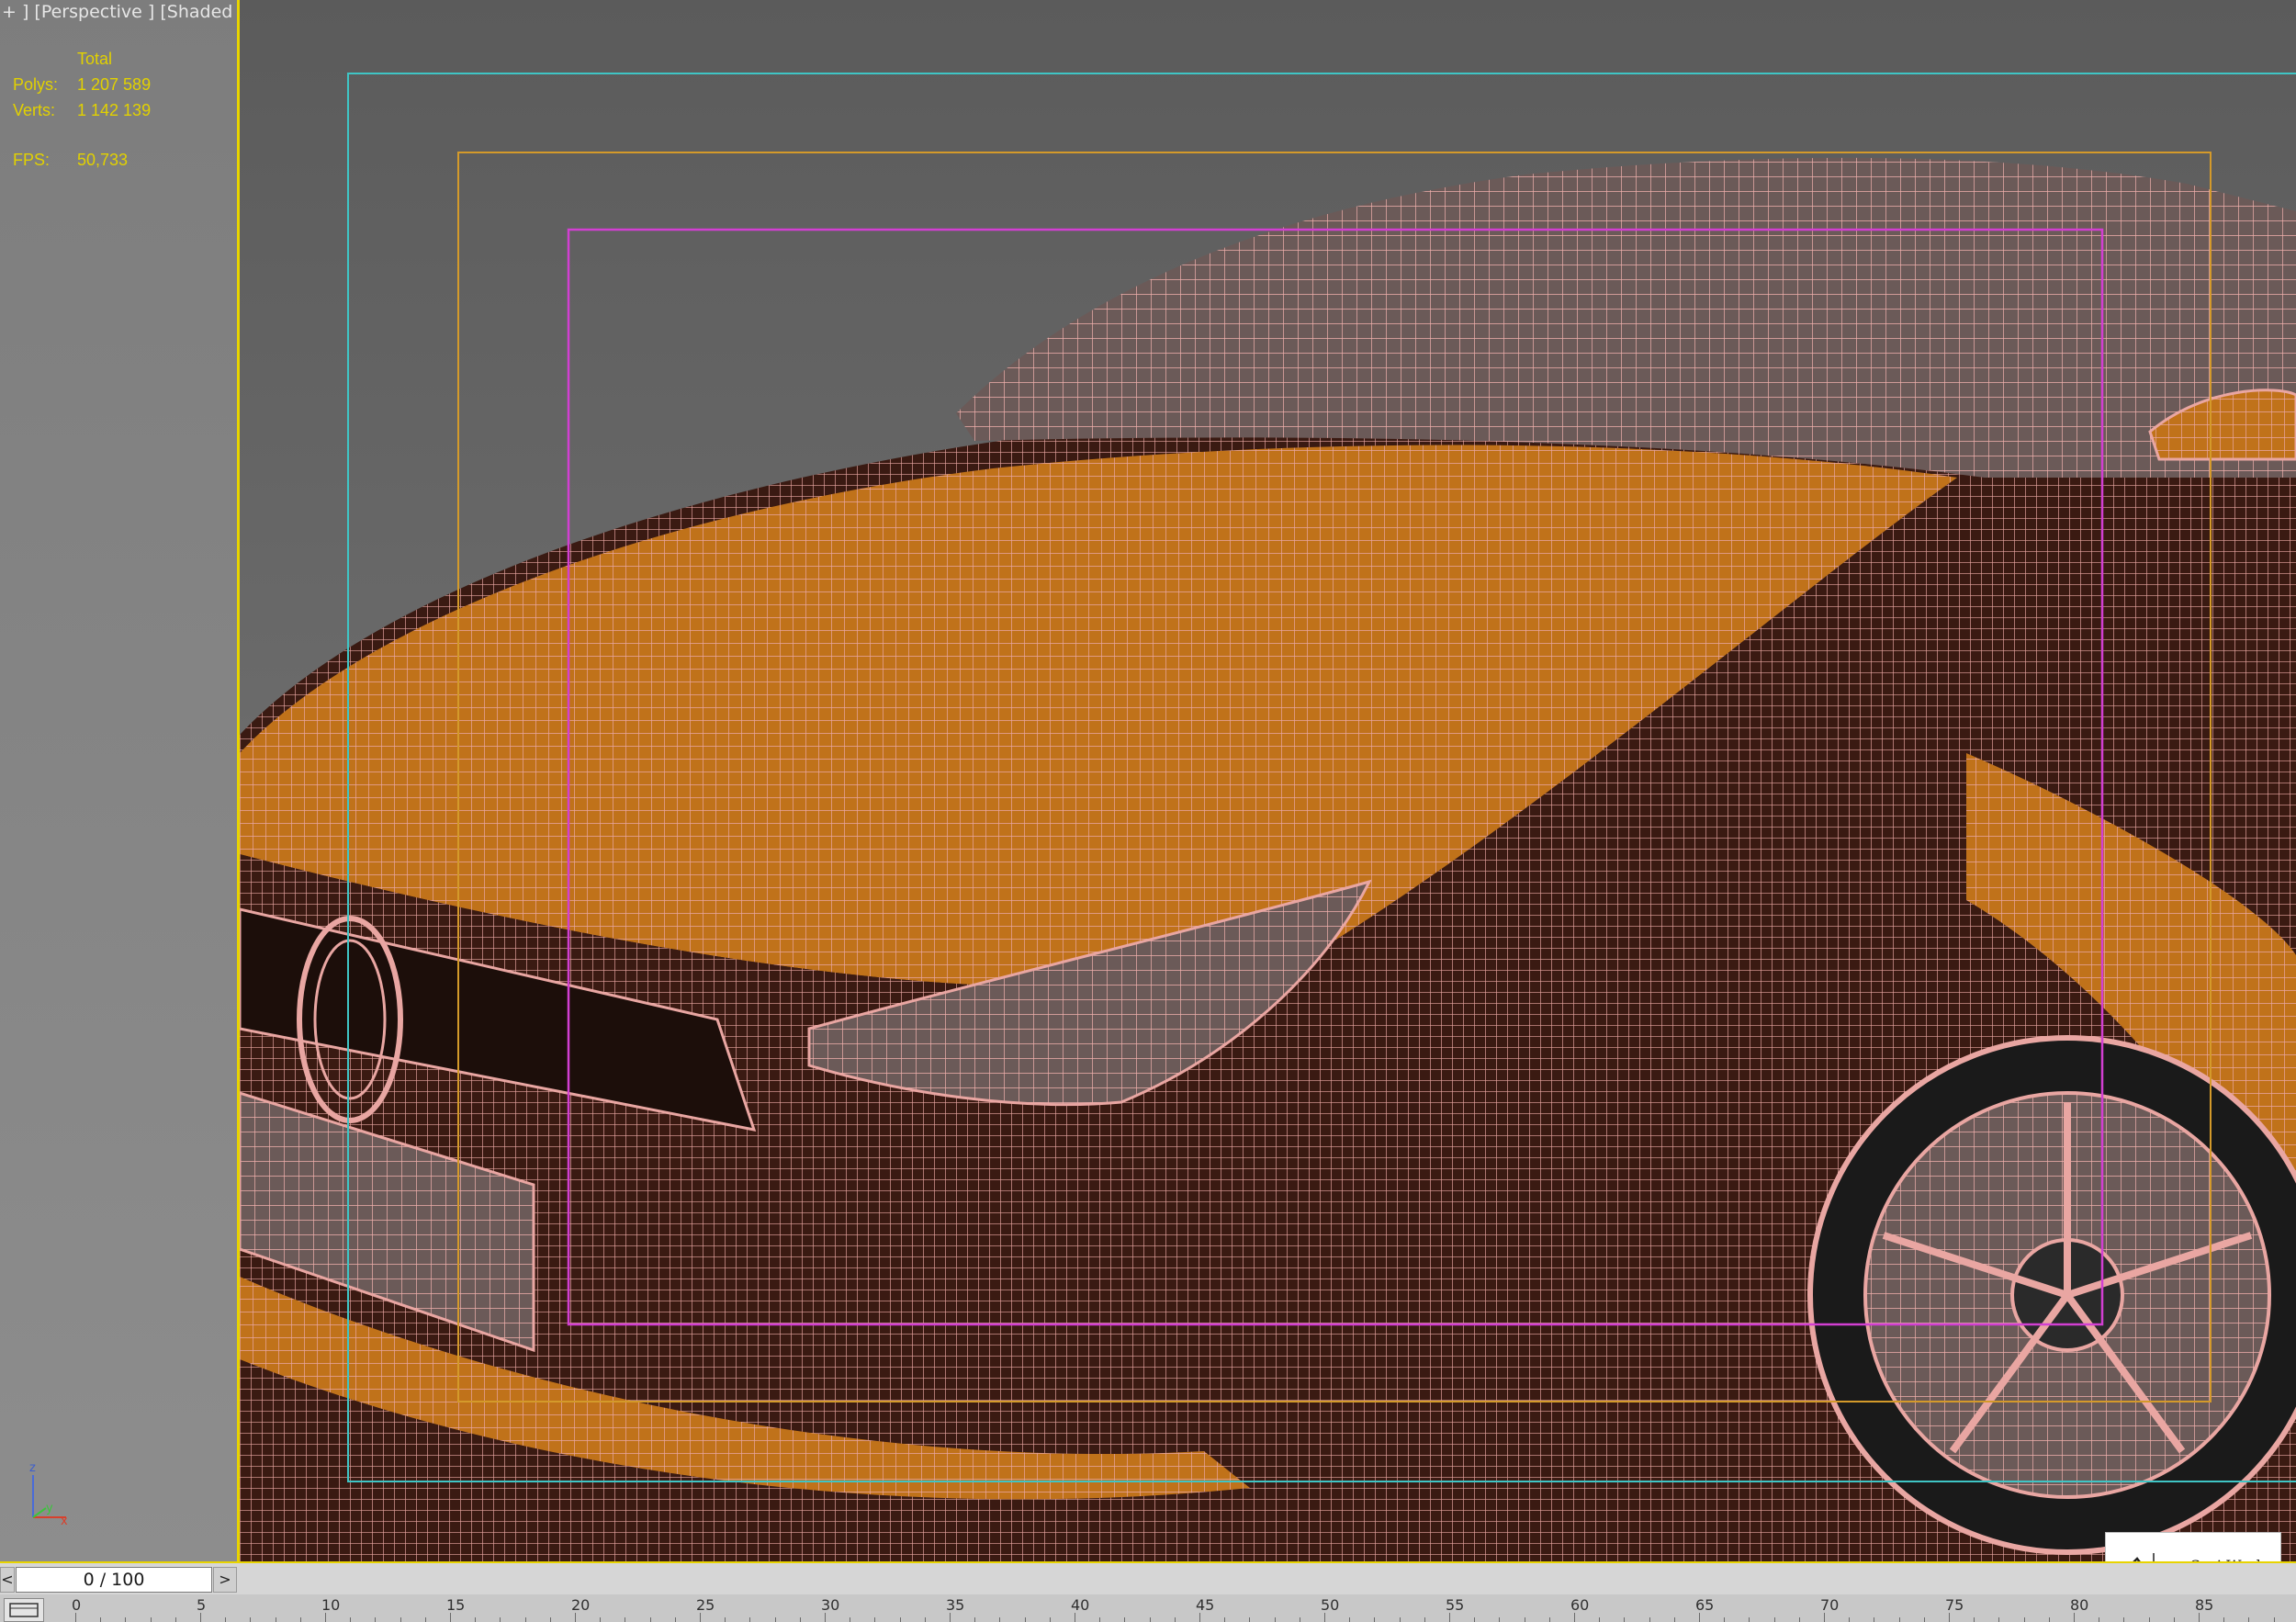 The image size is (2296, 1622). Describe the element at coordinates (2079, 1605) in the screenshot. I see `track-tick-label: 80` at that location.